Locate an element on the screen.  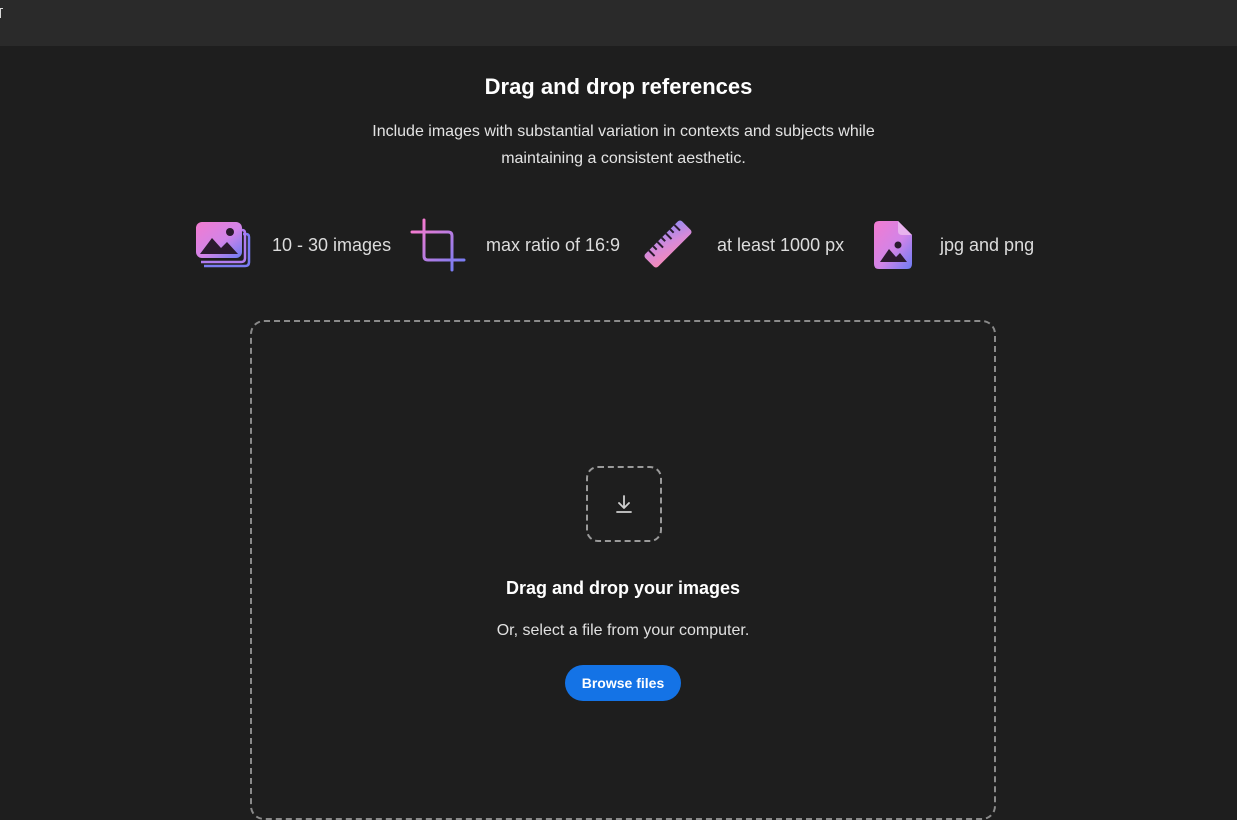
download-icon is located at coordinates (624, 504).